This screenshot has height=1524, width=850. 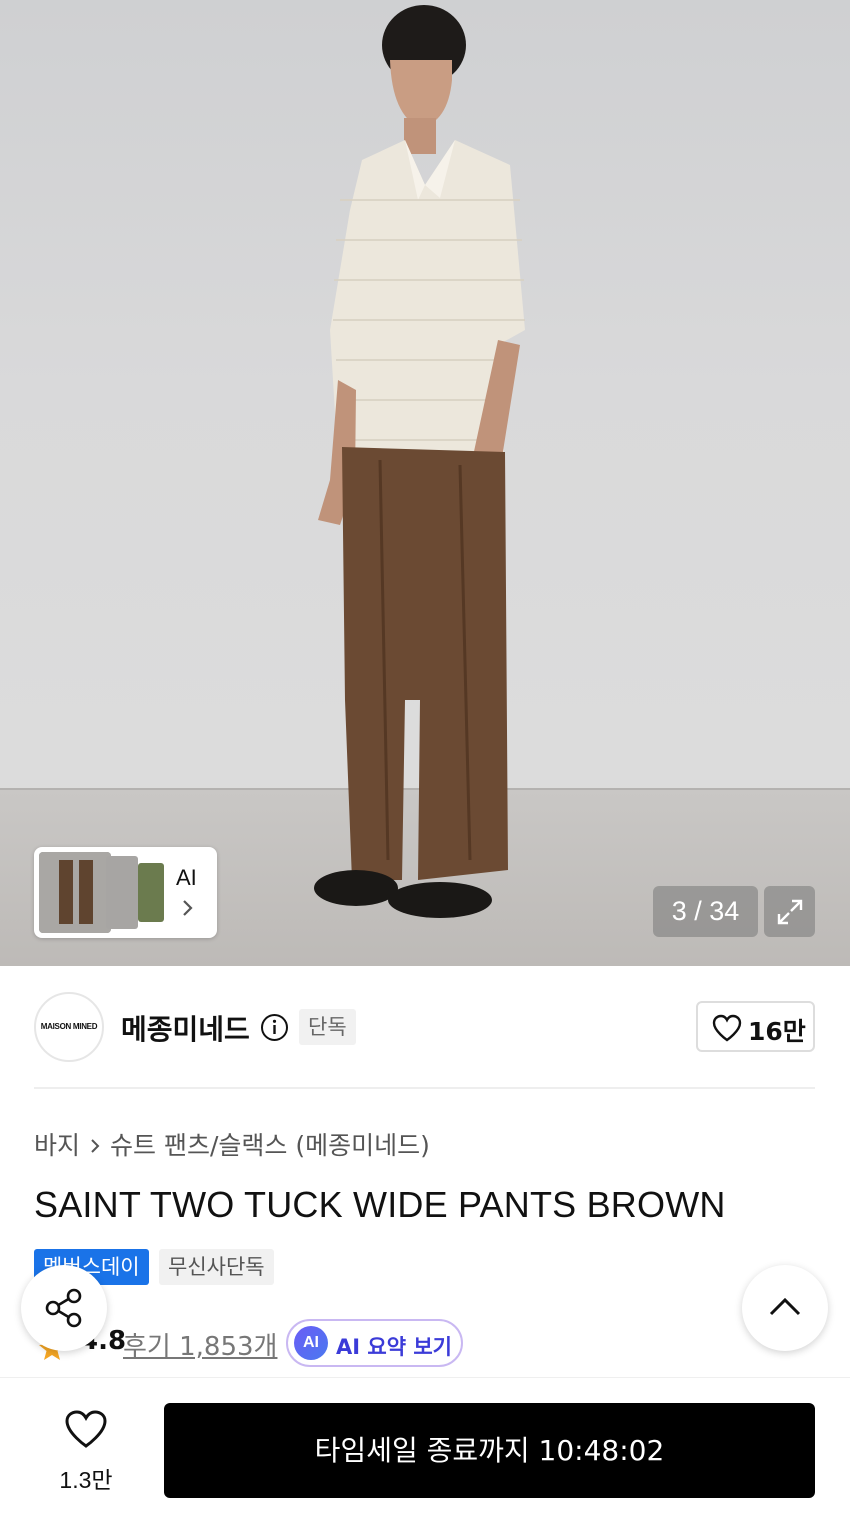 I want to click on scroll-top-button, so click(x=785, y=1308).